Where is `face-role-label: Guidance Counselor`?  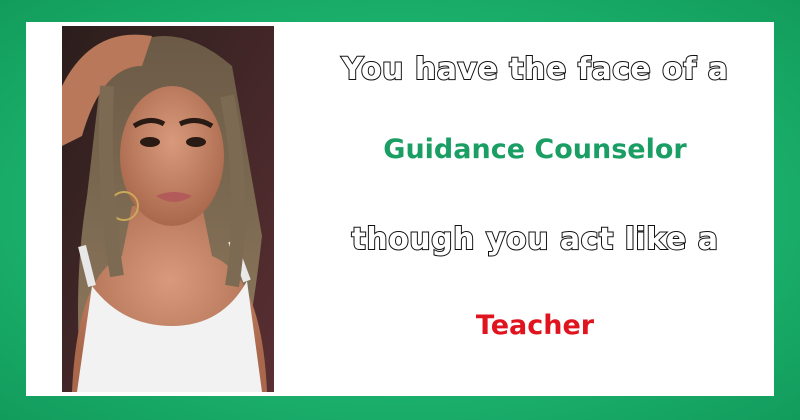 face-role-label: Guidance Counselor is located at coordinates (535, 149).